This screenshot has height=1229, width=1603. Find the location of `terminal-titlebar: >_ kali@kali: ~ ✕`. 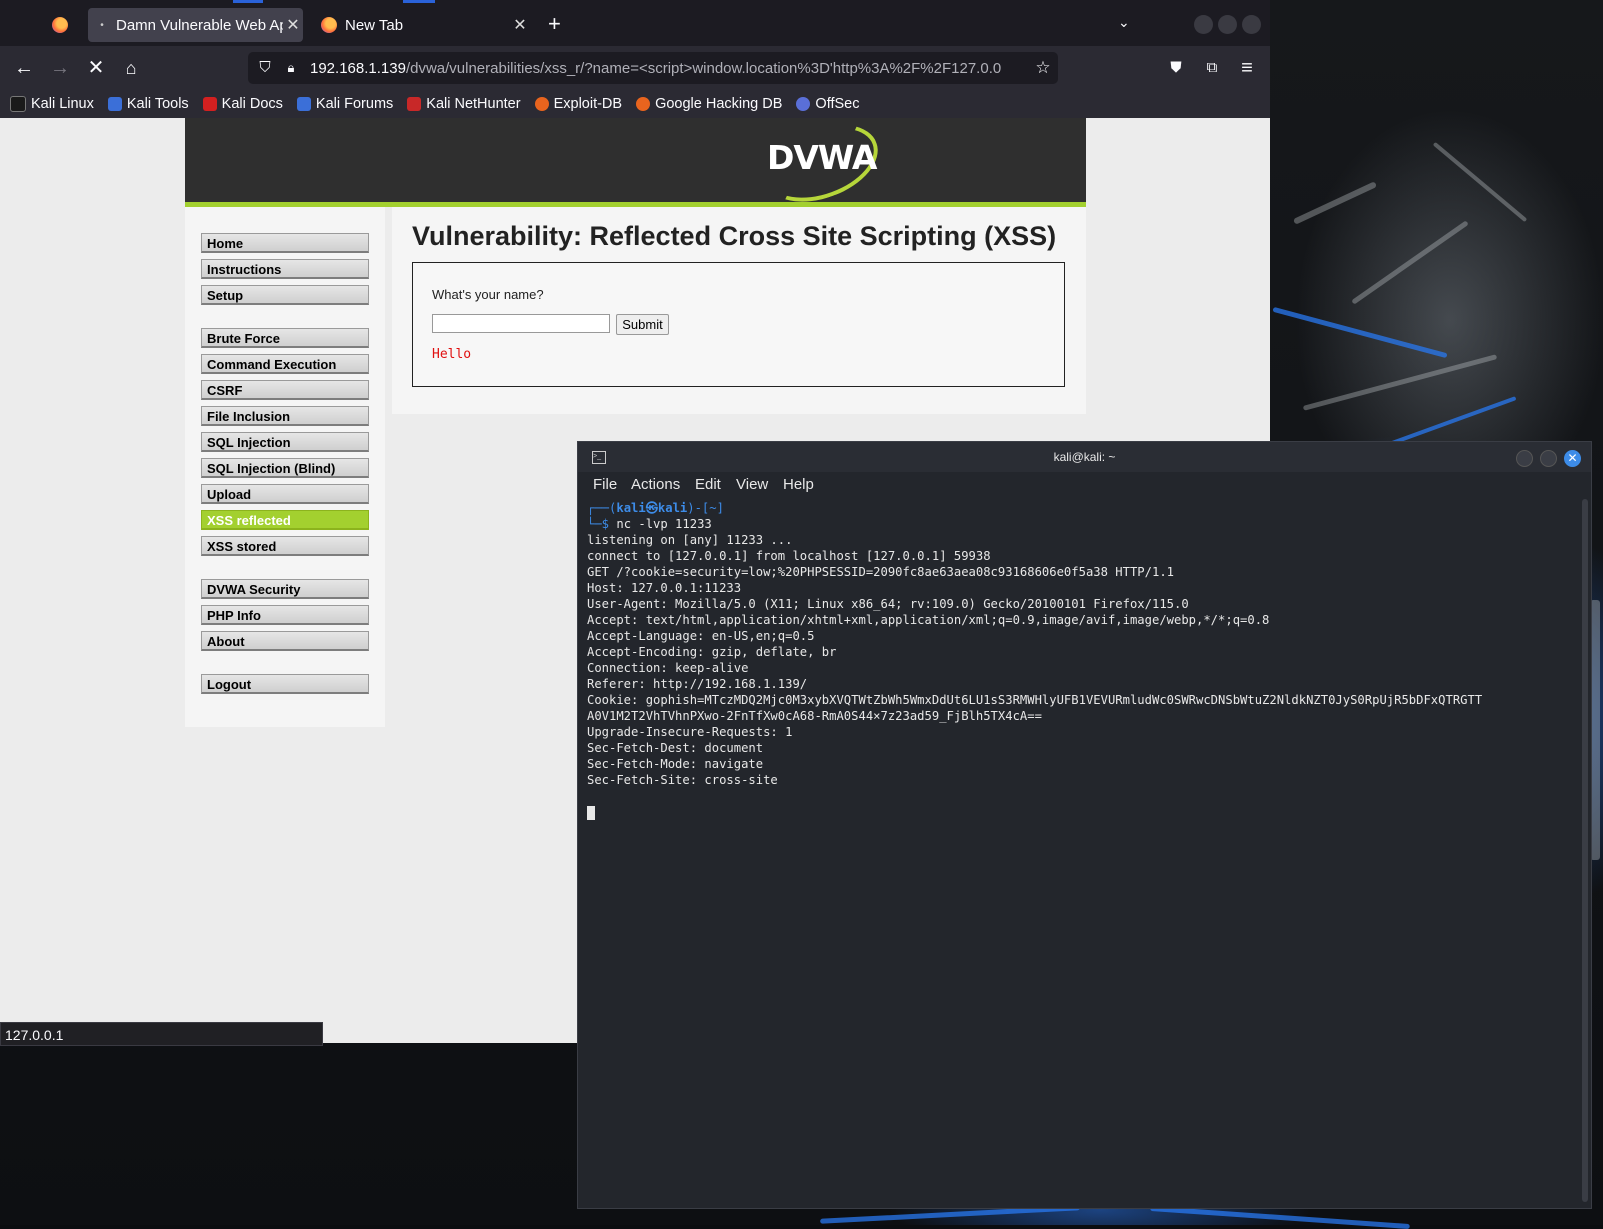

terminal-titlebar: >_ kali@kali: ~ ✕ is located at coordinates (1084, 457).